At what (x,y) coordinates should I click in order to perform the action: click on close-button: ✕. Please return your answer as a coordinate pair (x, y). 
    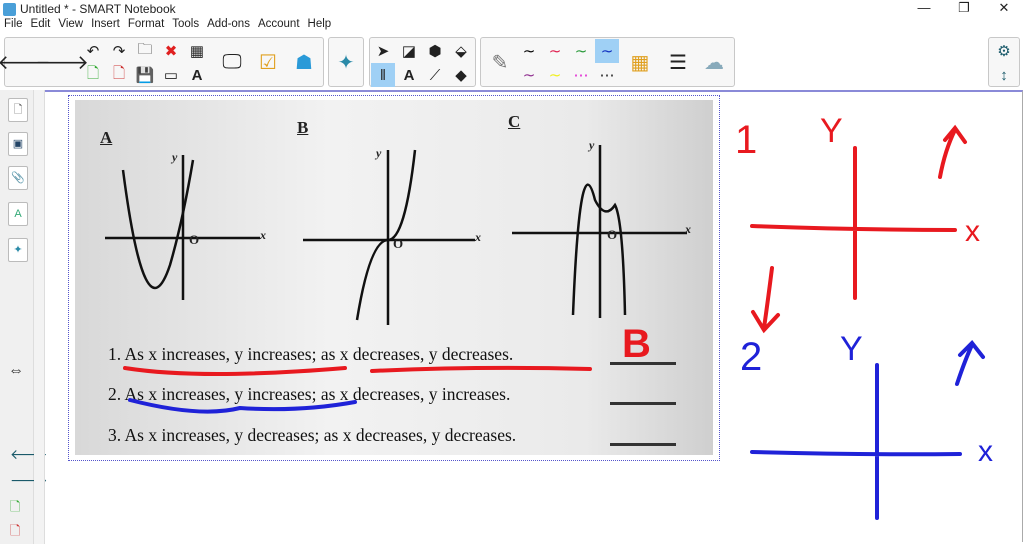
    Looking at the image, I should click on (1004, 8).